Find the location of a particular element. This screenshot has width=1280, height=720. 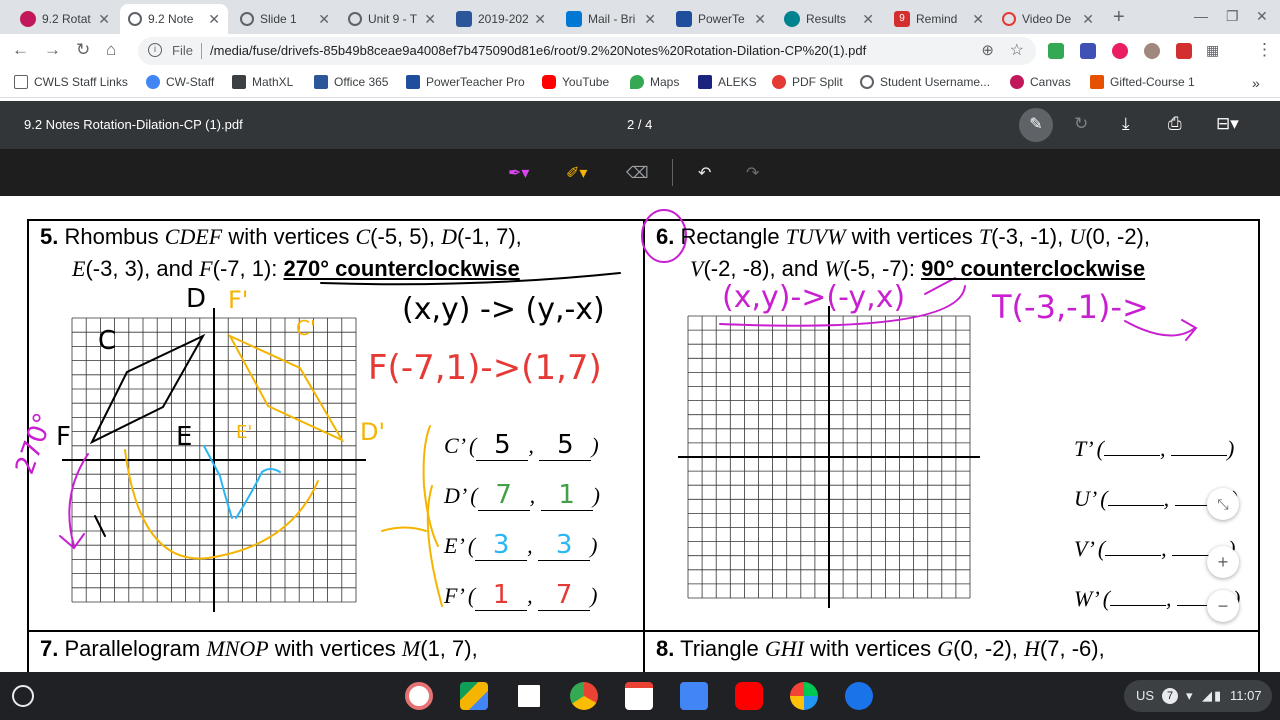

bookmark-label: CWLS Staff Links is located at coordinates (81, 82).